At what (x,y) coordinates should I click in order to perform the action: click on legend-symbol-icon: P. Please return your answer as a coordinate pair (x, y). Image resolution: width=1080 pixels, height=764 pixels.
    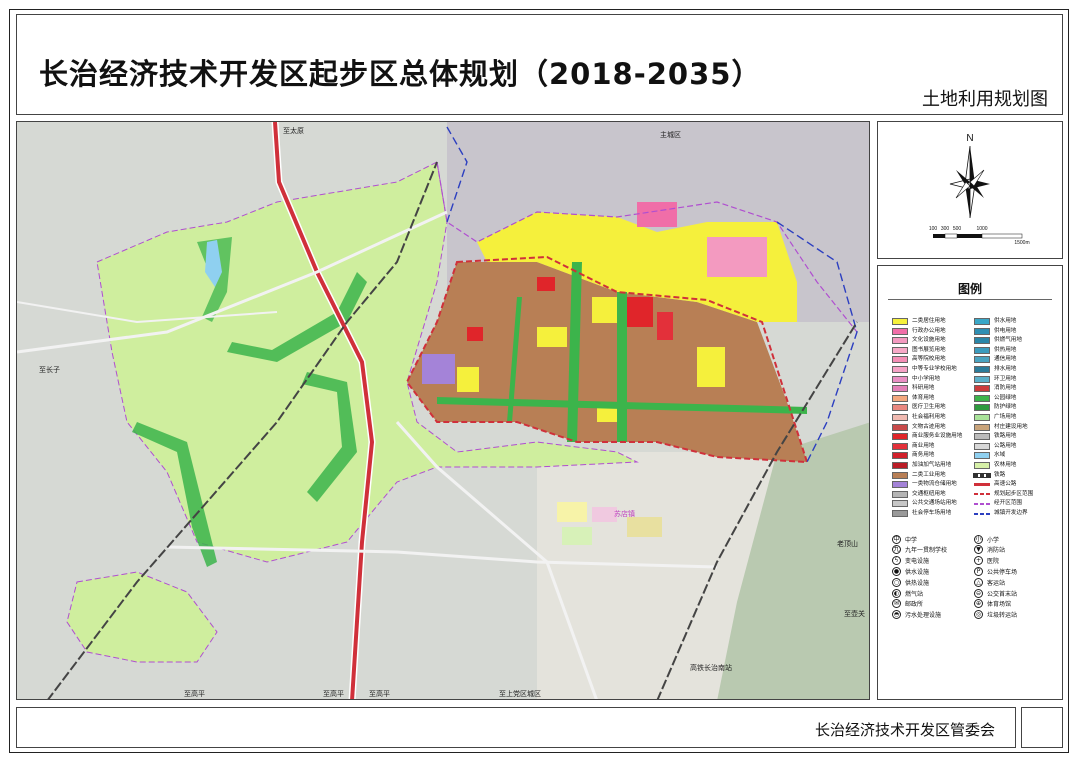
    Looking at the image, I should click on (978, 571).